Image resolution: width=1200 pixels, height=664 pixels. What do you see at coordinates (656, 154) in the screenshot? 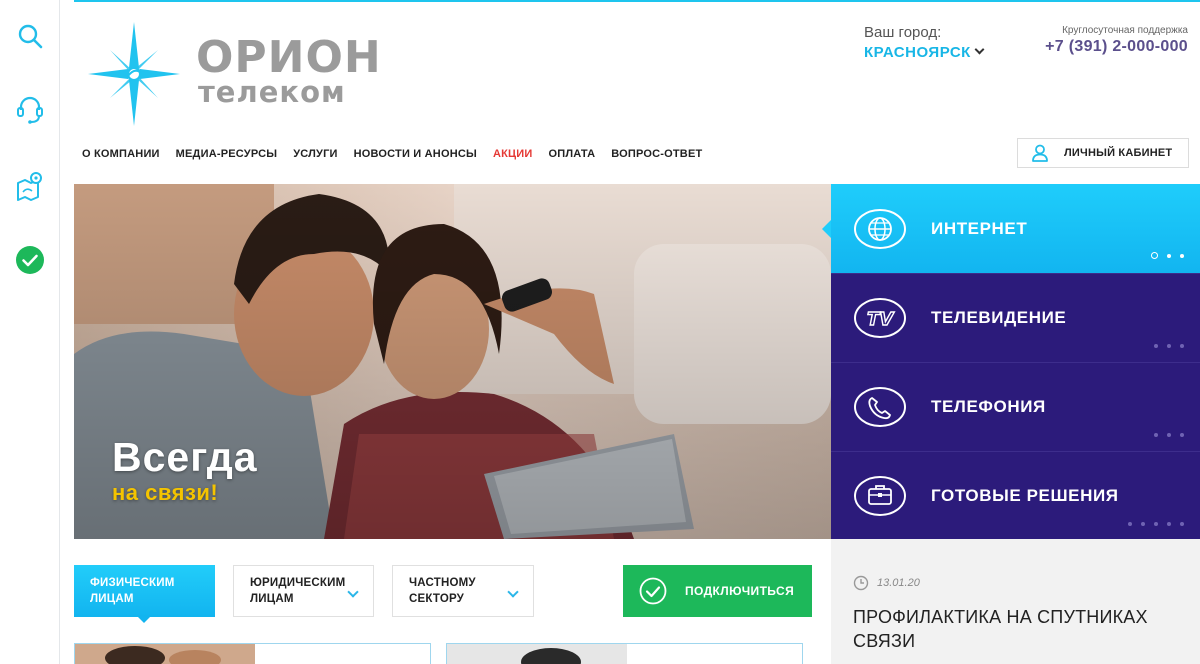
I see `nav-item-faq: ВОПРОС-ОТВЕТ` at bounding box center [656, 154].